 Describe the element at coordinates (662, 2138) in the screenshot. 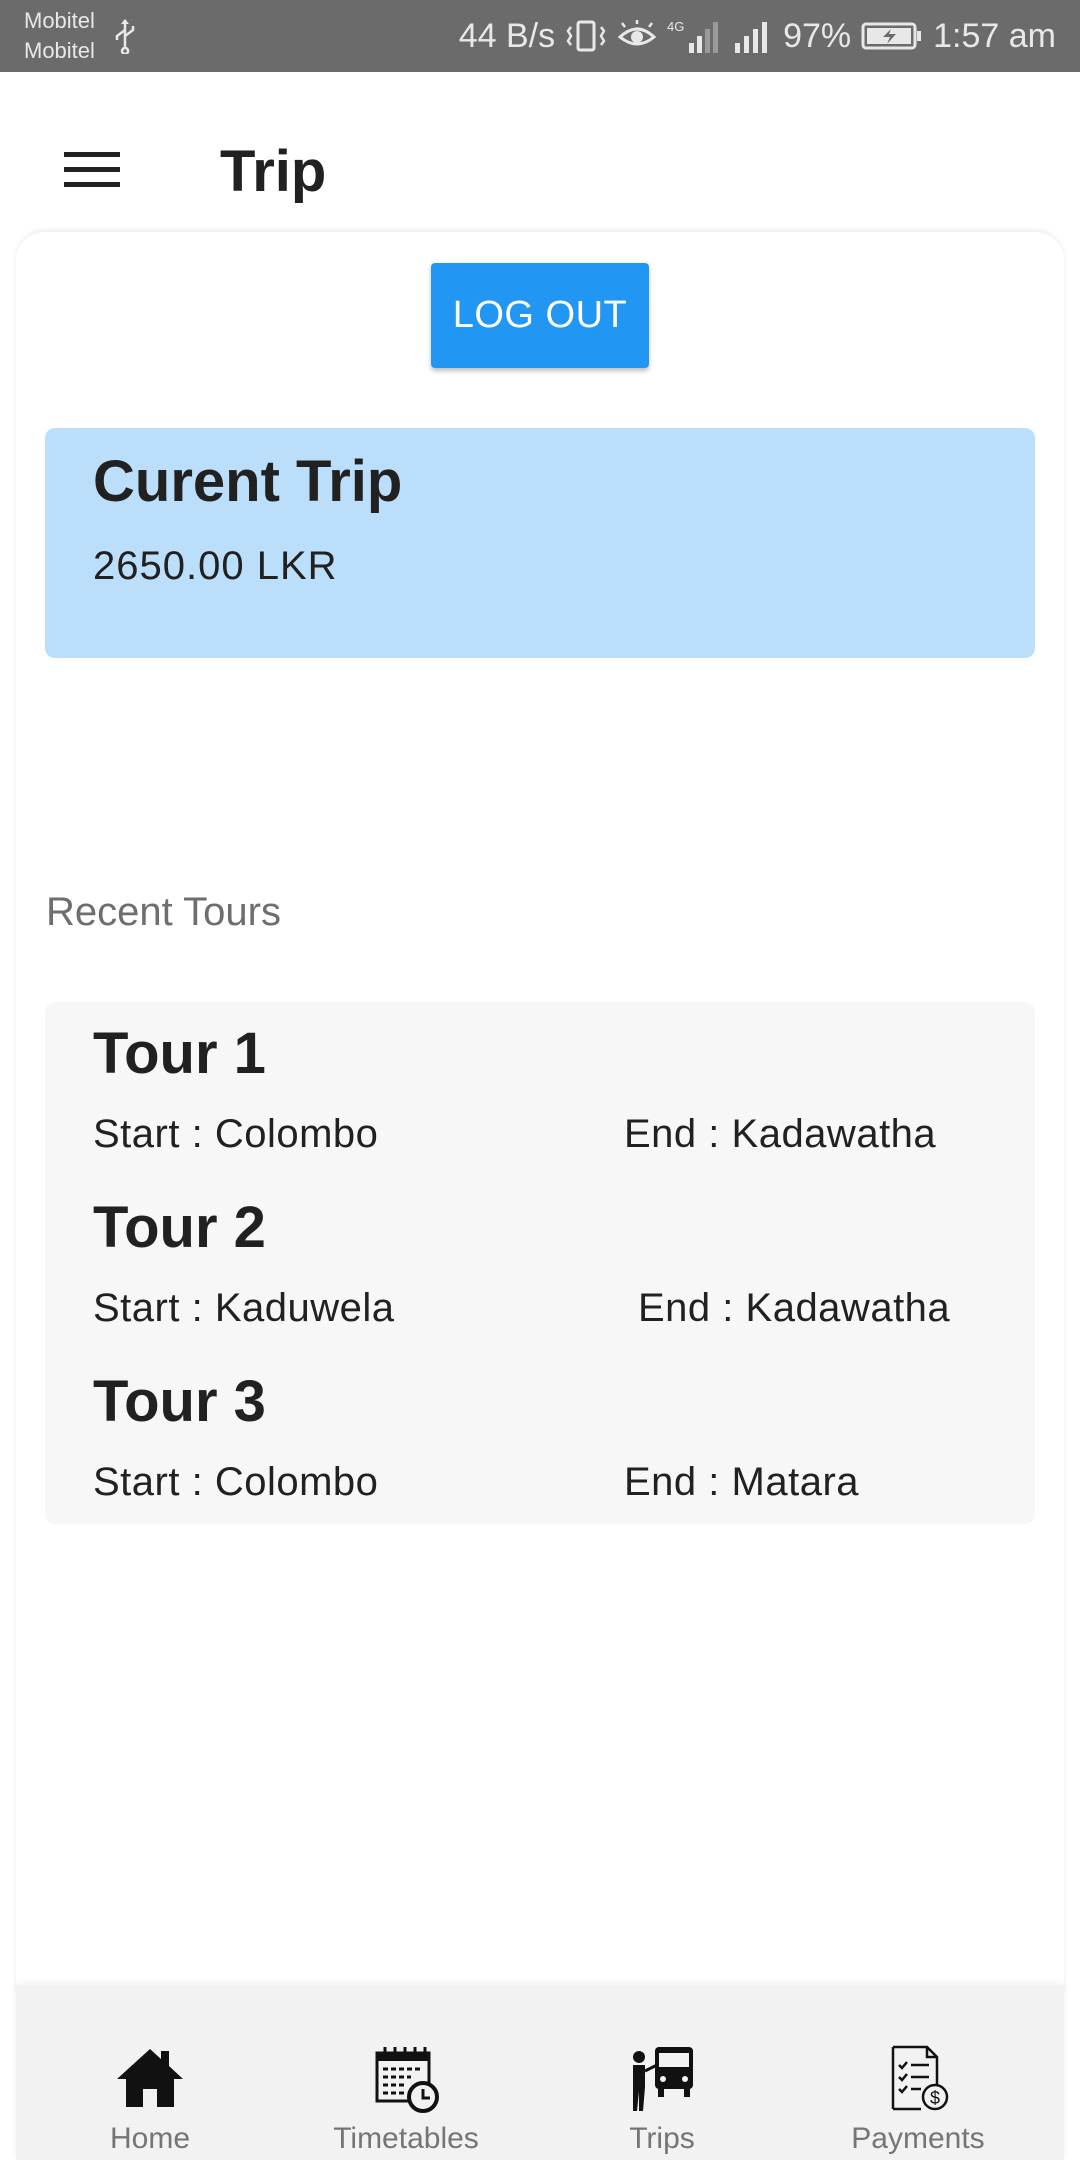

I see `nav-label-trips: Trips` at that location.